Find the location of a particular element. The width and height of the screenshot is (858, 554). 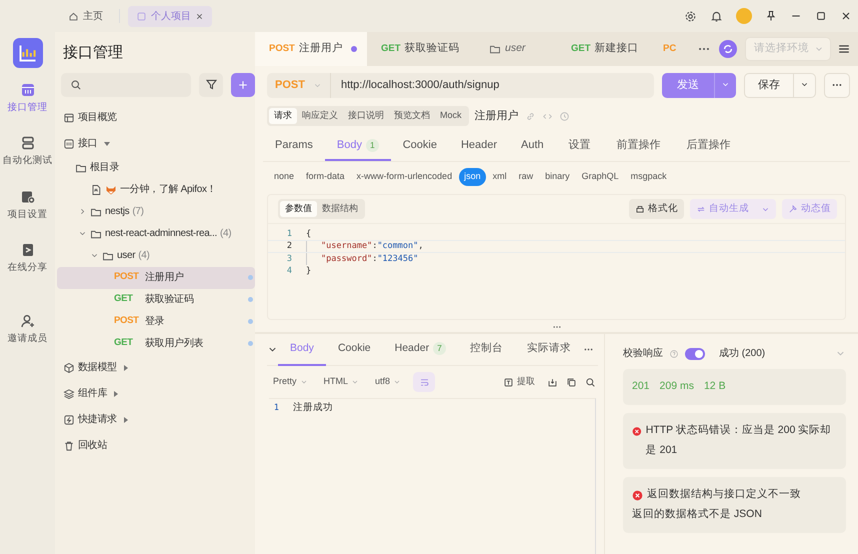

tree-item: 回收站 is located at coordinates (156, 445).